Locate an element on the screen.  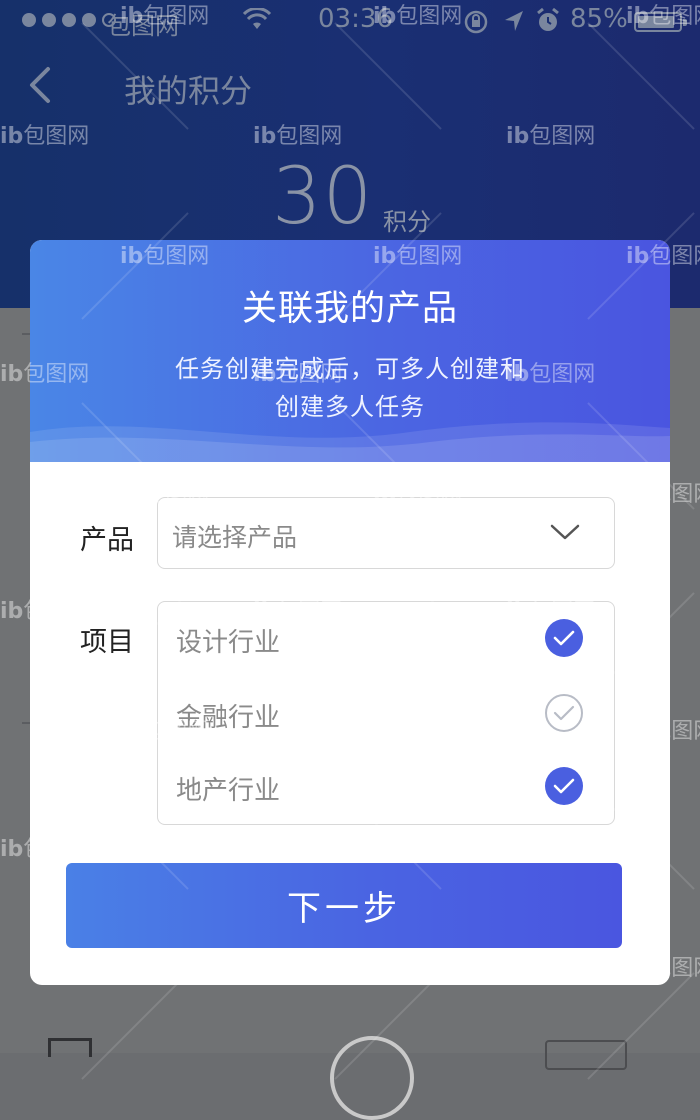
dialog-subtitle: 任务创建完成后，可多人创建和 创建多人任务 is located at coordinates (350, 388).